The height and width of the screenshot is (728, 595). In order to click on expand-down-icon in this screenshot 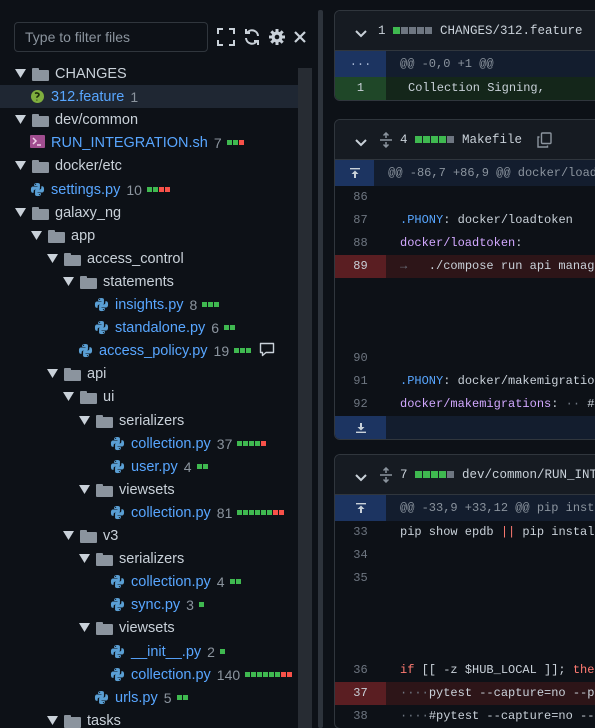, I will do `click(360, 427)`.